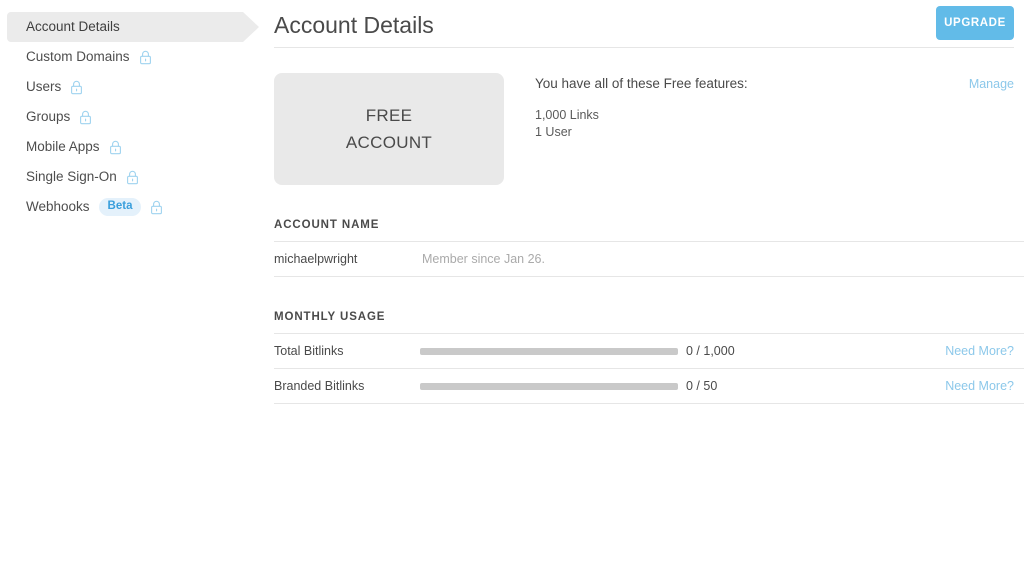  Describe the element at coordinates (63, 147) in the screenshot. I see `sidebar-item-label: Mobile Apps` at that location.